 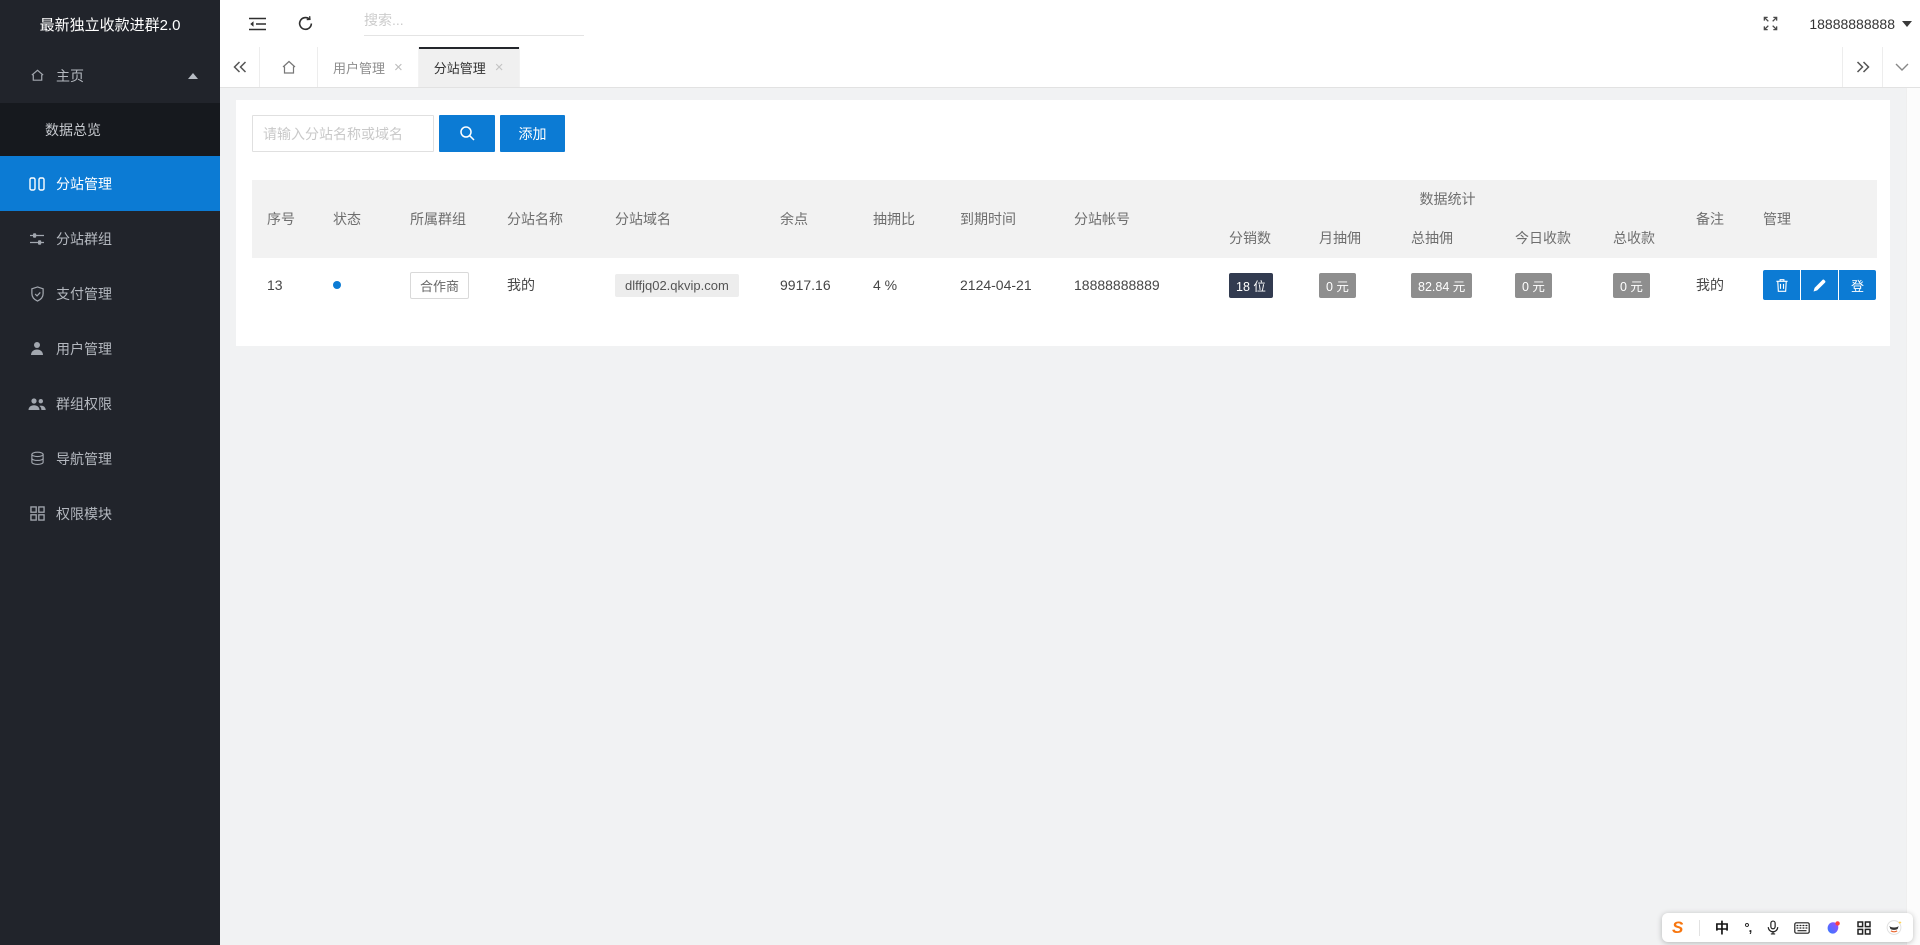 What do you see at coordinates (289, 67) in the screenshot?
I see `tab-home` at bounding box center [289, 67].